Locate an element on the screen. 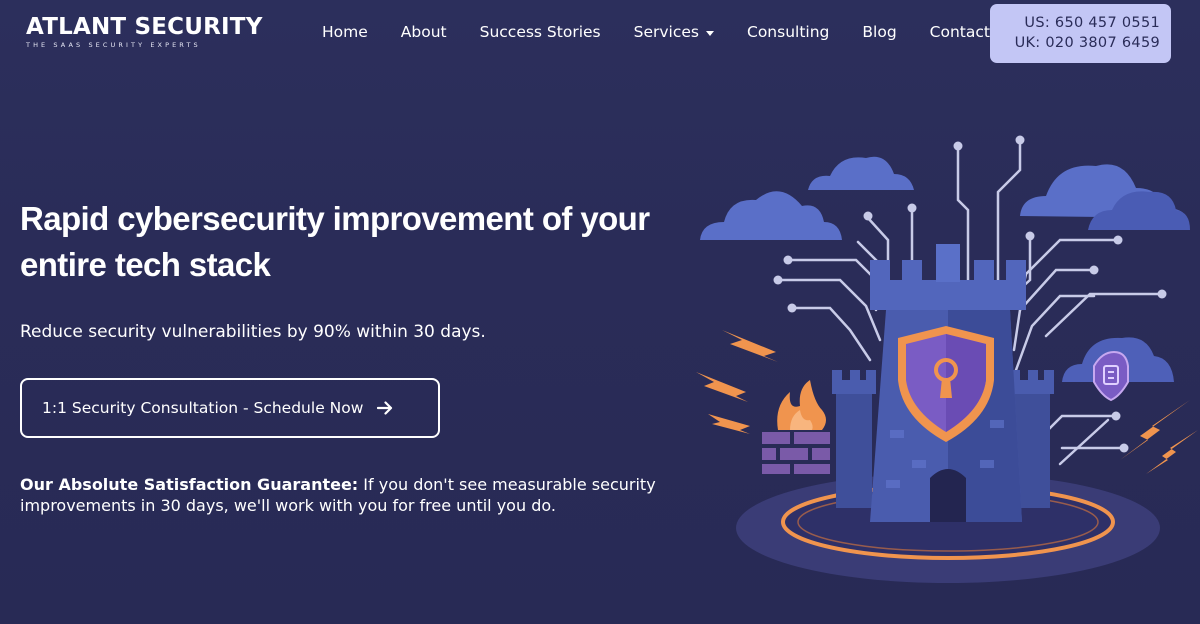 The width and height of the screenshot is (1200, 624). schedule-consultation-button: 1:1 Security Consultation - Schedule Now is located at coordinates (230, 408).